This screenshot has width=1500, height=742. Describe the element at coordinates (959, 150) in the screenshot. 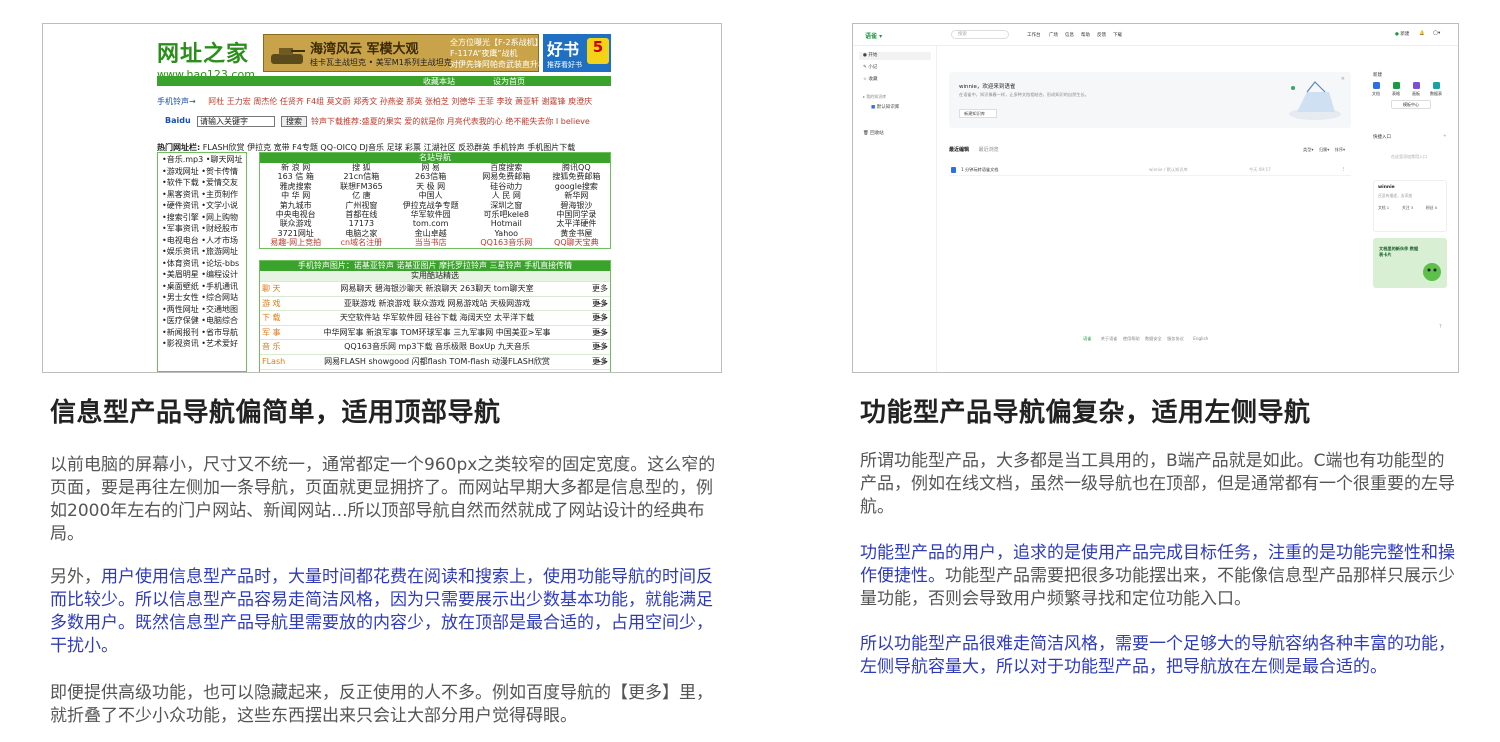

I see `tab-recent-edit: 最近编辑` at that location.